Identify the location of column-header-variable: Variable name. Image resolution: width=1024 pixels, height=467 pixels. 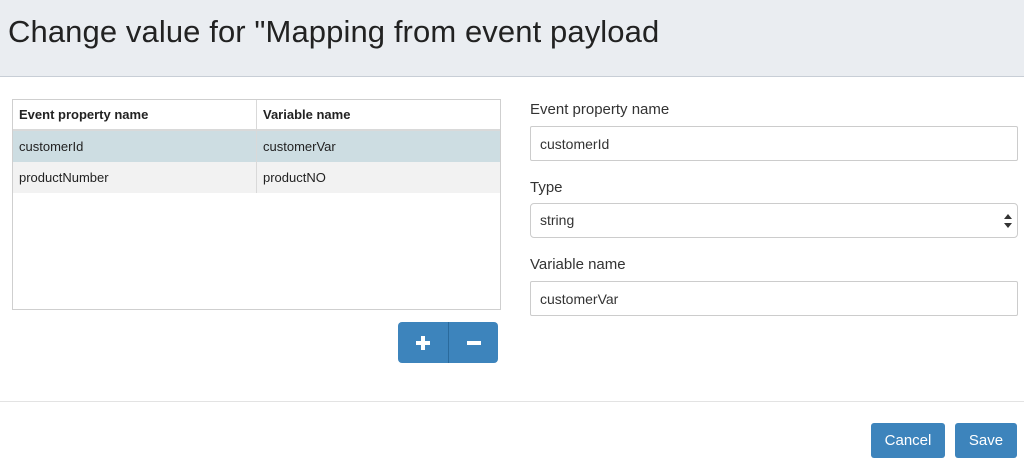
(378, 114).